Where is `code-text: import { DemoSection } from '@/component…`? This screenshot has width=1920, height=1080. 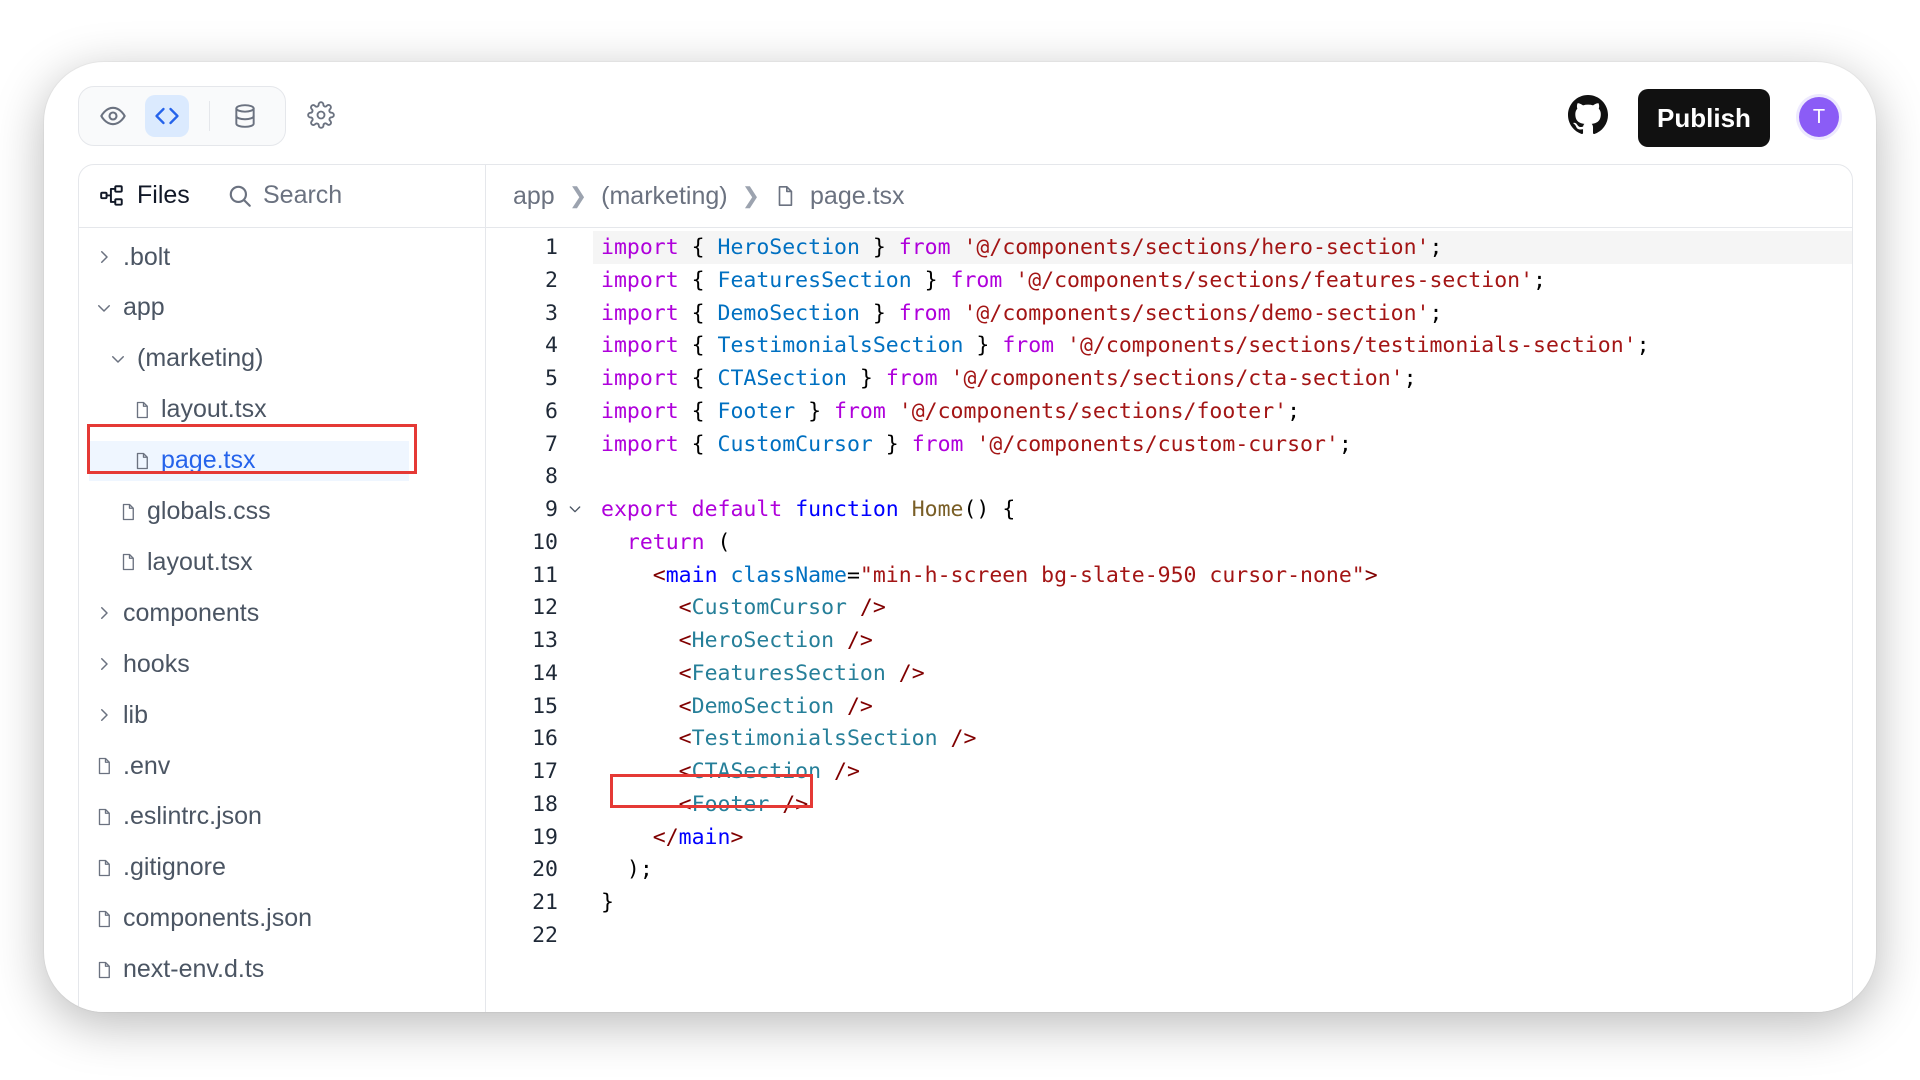
code-text: import { DemoSection } from '@/component… is located at coordinates (1022, 313).